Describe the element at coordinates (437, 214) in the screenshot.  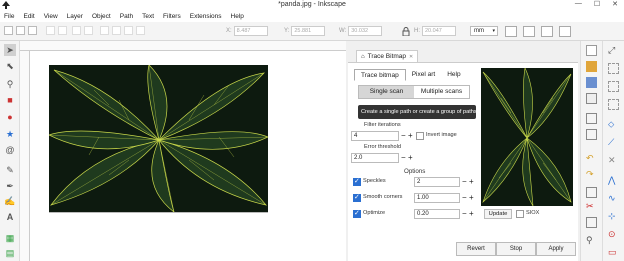
I see `optimize-input: 0.20` at that location.